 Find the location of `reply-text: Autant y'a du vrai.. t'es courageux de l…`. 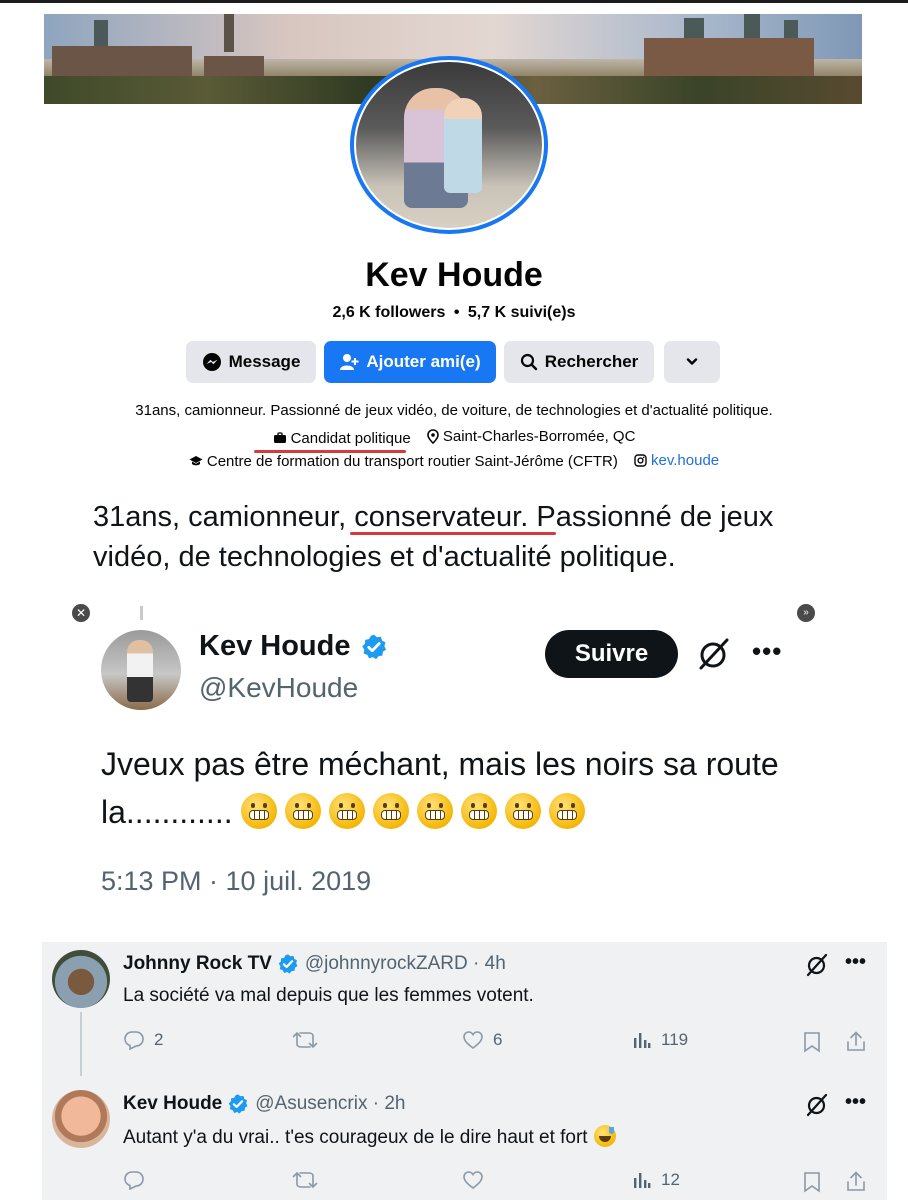

reply-text: Autant y'a du vrai.. t'es courageux de l… is located at coordinates (369, 1137).